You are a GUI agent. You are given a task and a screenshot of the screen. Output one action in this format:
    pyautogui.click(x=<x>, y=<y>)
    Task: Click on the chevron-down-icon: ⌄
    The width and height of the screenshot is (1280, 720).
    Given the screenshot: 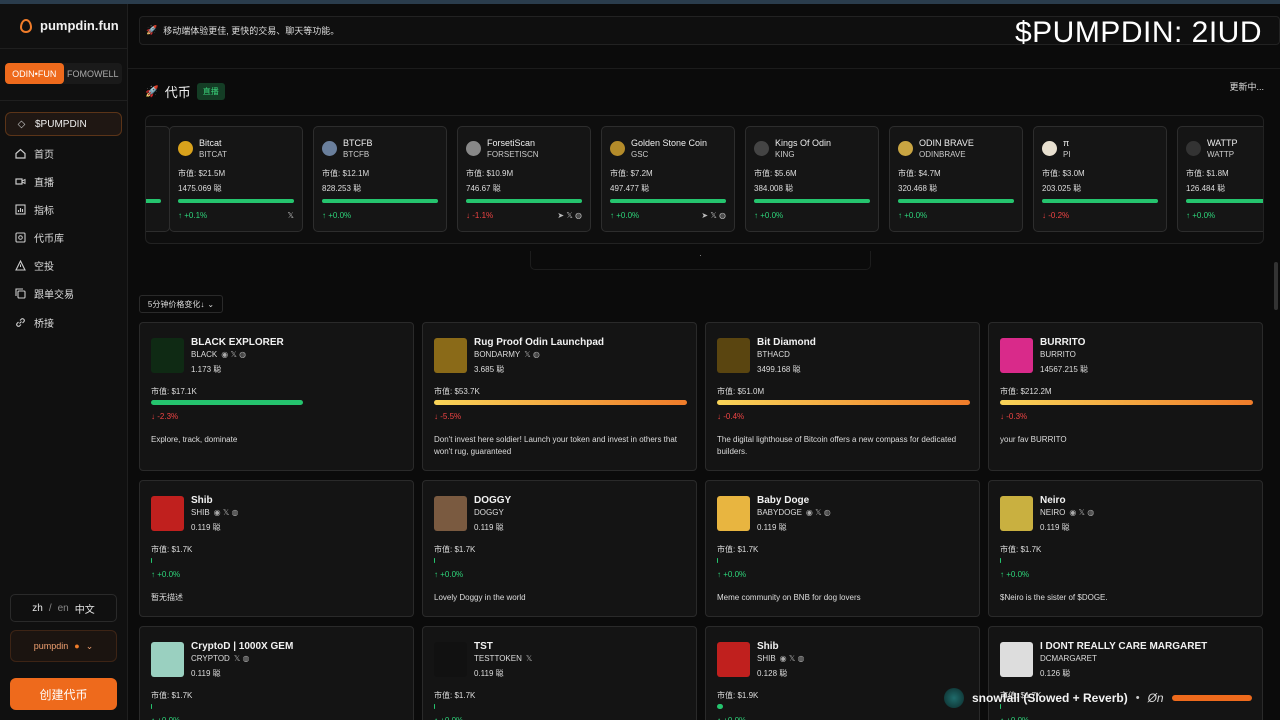 What is the action you would take?
    pyautogui.click(x=89, y=645)
    